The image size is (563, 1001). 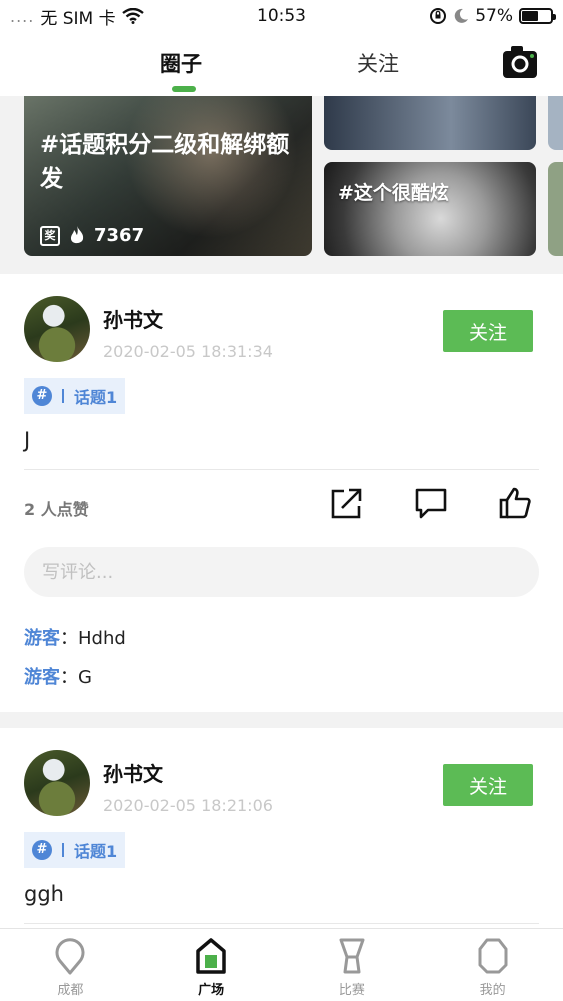 I want to click on comment-text: Hdhd, so click(x=102, y=638).